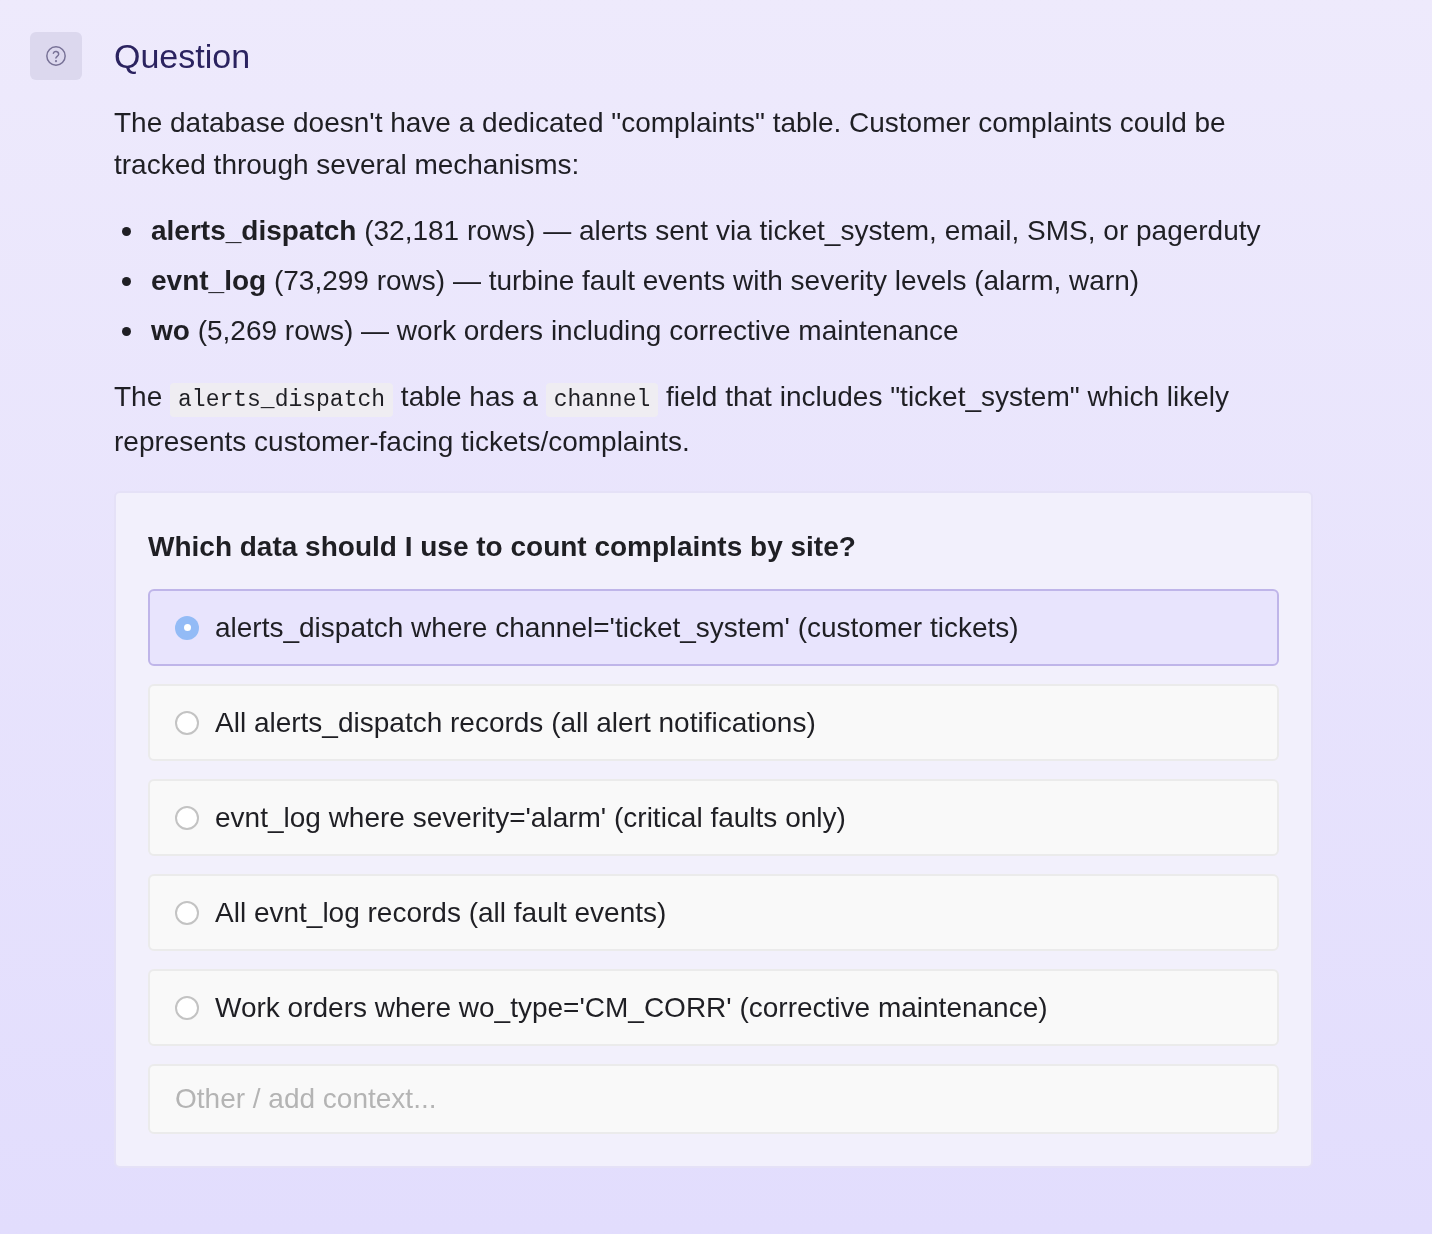  What do you see at coordinates (670, 144) in the screenshot?
I see `intro-paragraph: The database doesn't have a dedicated "complaints" table. Customer complaints could be tracked through several mechanisms:` at bounding box center [670, 144].